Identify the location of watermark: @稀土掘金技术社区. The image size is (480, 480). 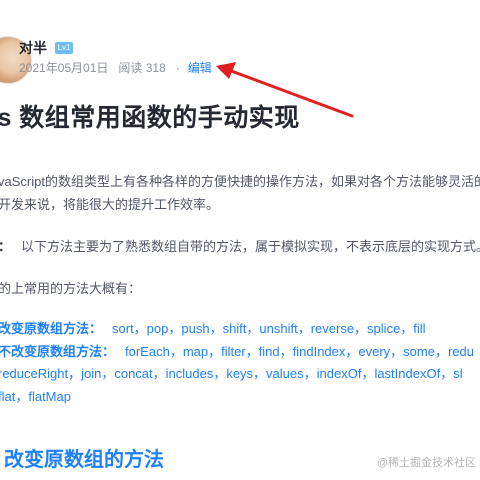
(426, 463).